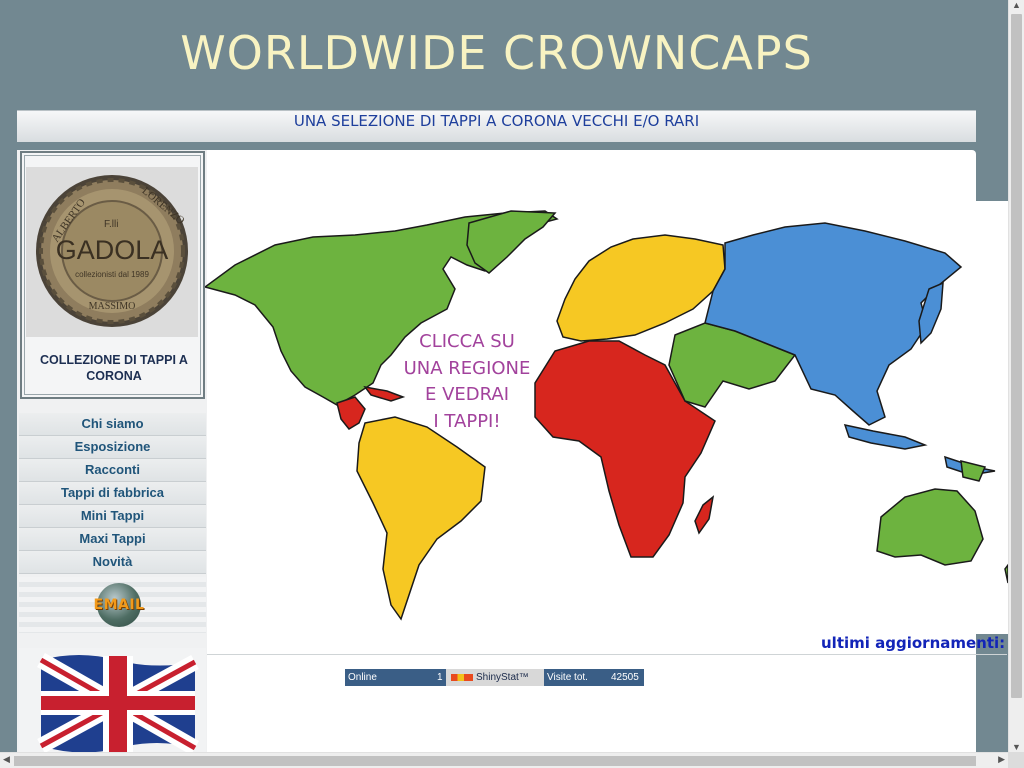  I want to click on menu-item-racconti: Racconti, so click(112, 470).